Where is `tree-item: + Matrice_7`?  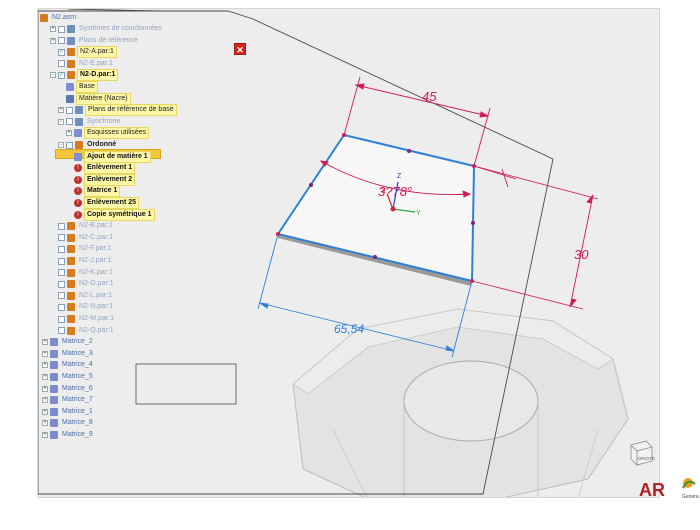
tree-item: + Matrice_7 is located at coordinates (68, 400).